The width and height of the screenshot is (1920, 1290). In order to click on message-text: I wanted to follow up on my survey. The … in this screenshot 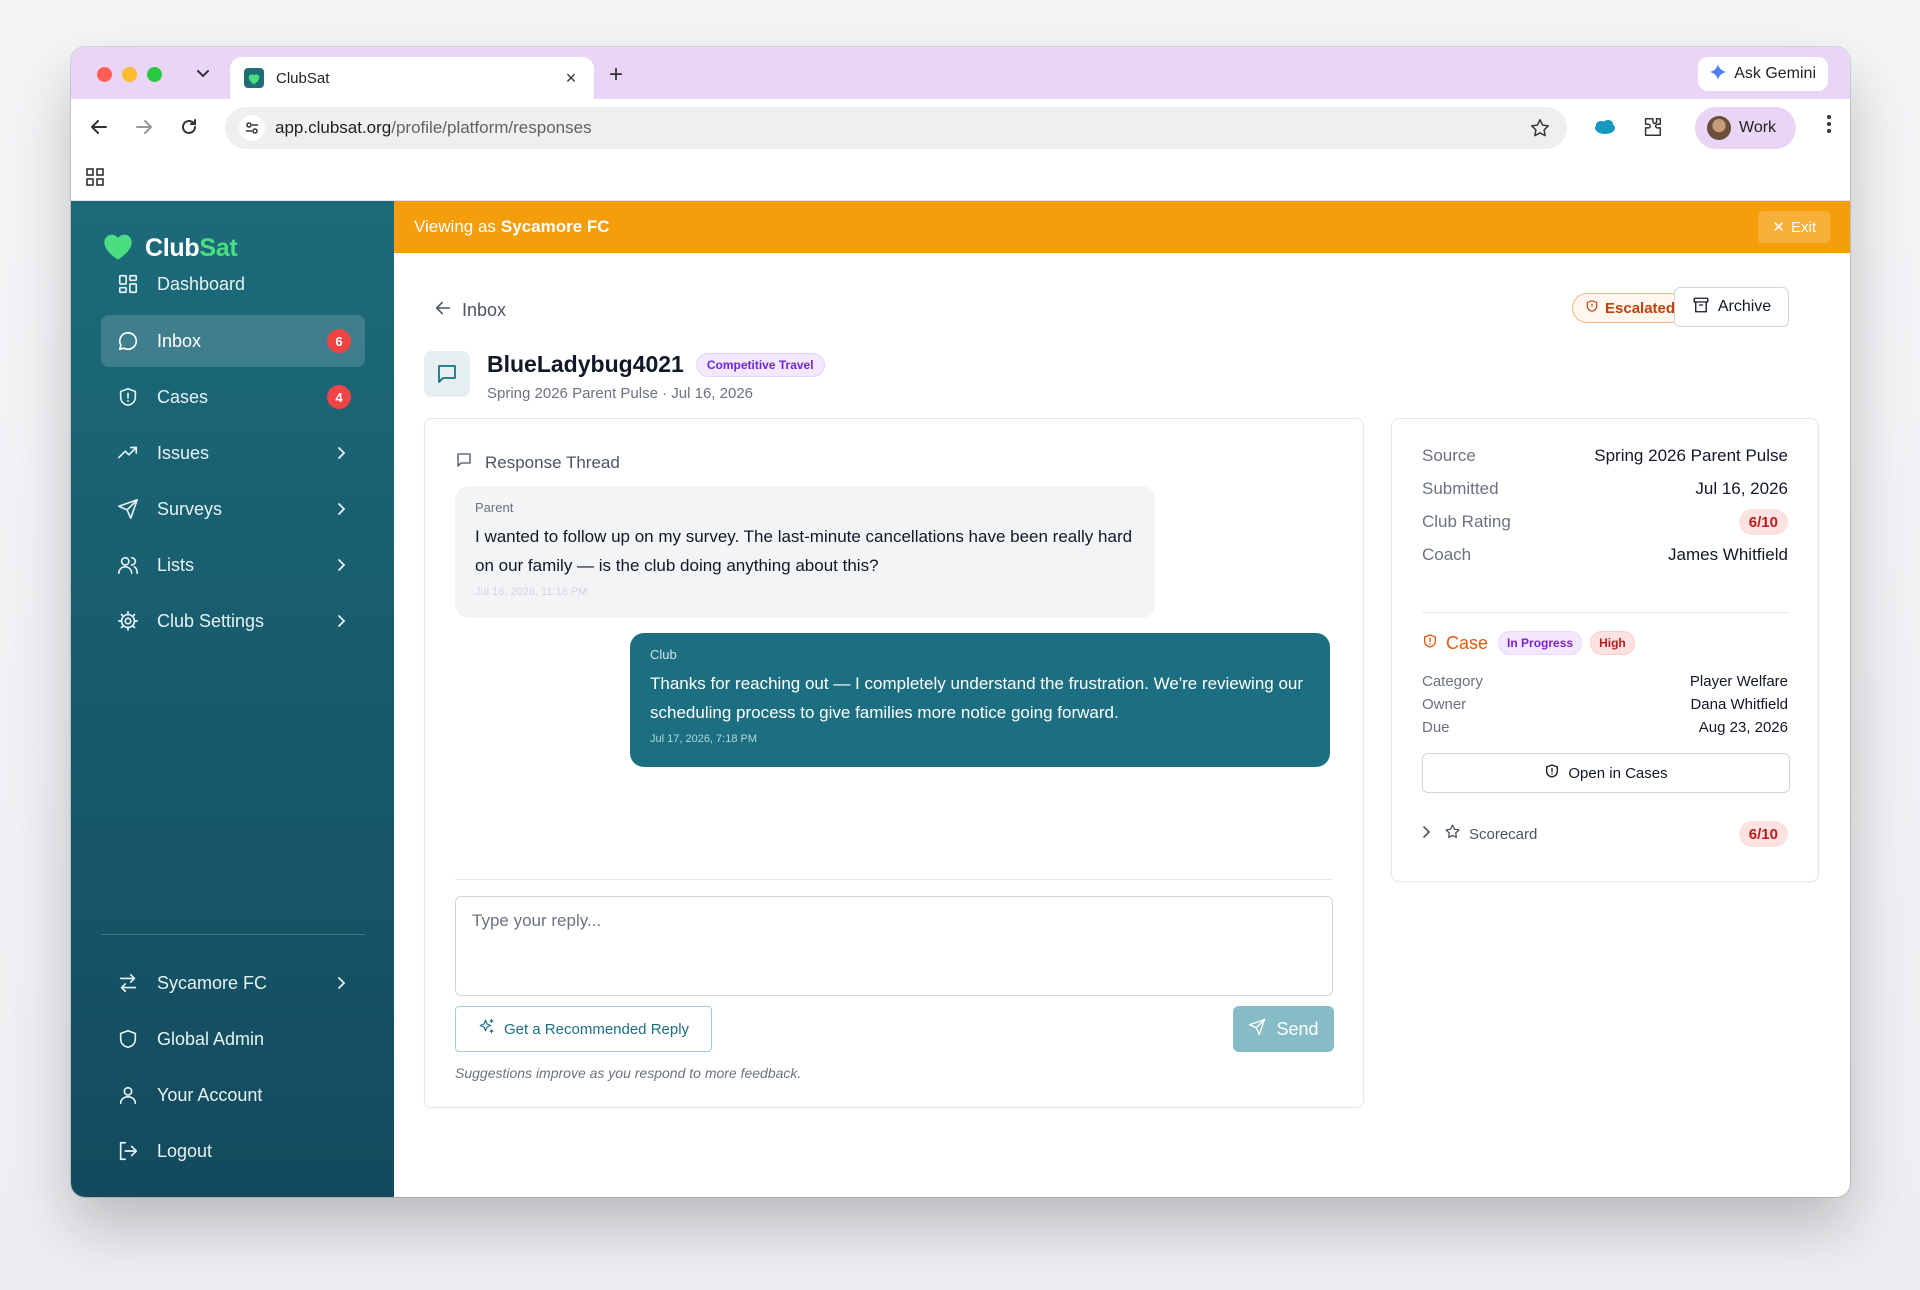, I will do `click(804, 551)`.